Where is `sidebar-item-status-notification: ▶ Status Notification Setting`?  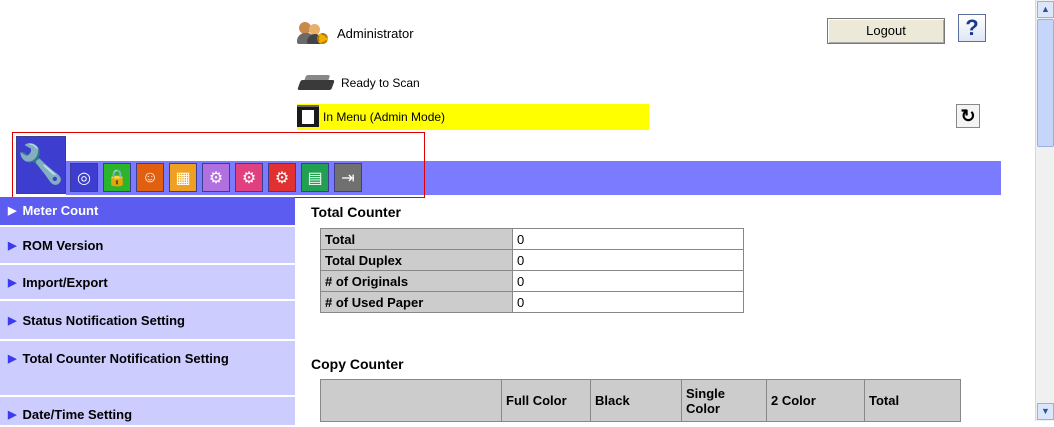
sidebar-item-status-notification: ▶ Status Notification Setting is located at coordinates (147, 321).